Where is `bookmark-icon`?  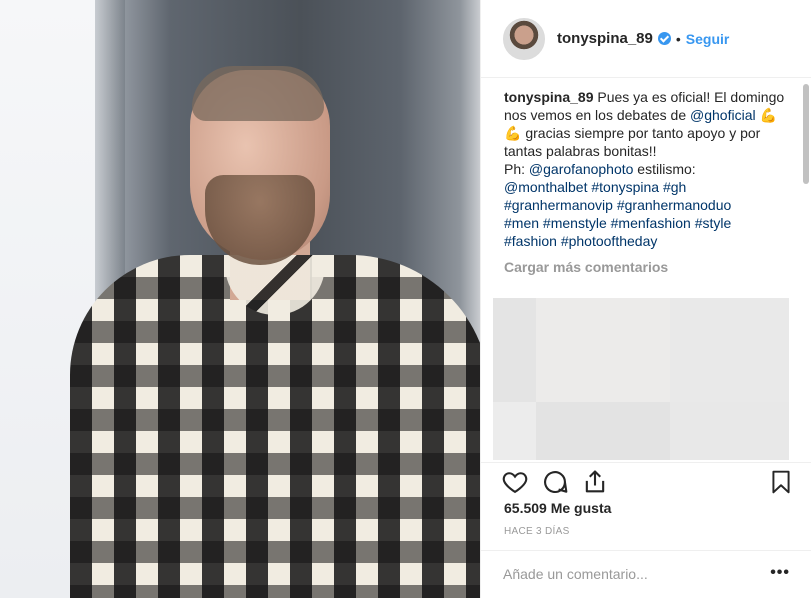 bookmark-icon is located at coordinates (781, 482).